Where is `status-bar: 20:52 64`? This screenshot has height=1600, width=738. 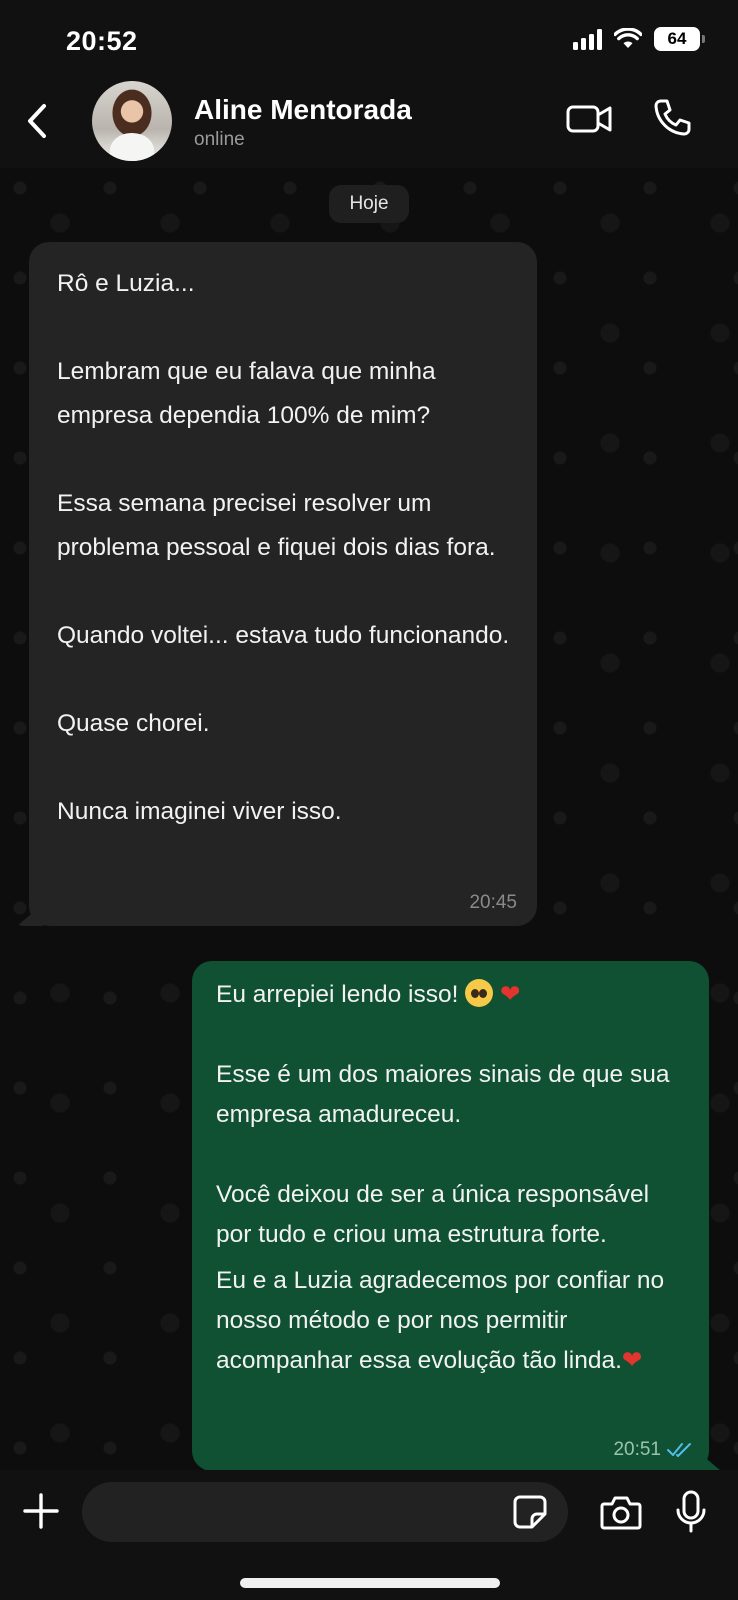
status-bar: 20:52 64 is located at coordinates (369, 39).